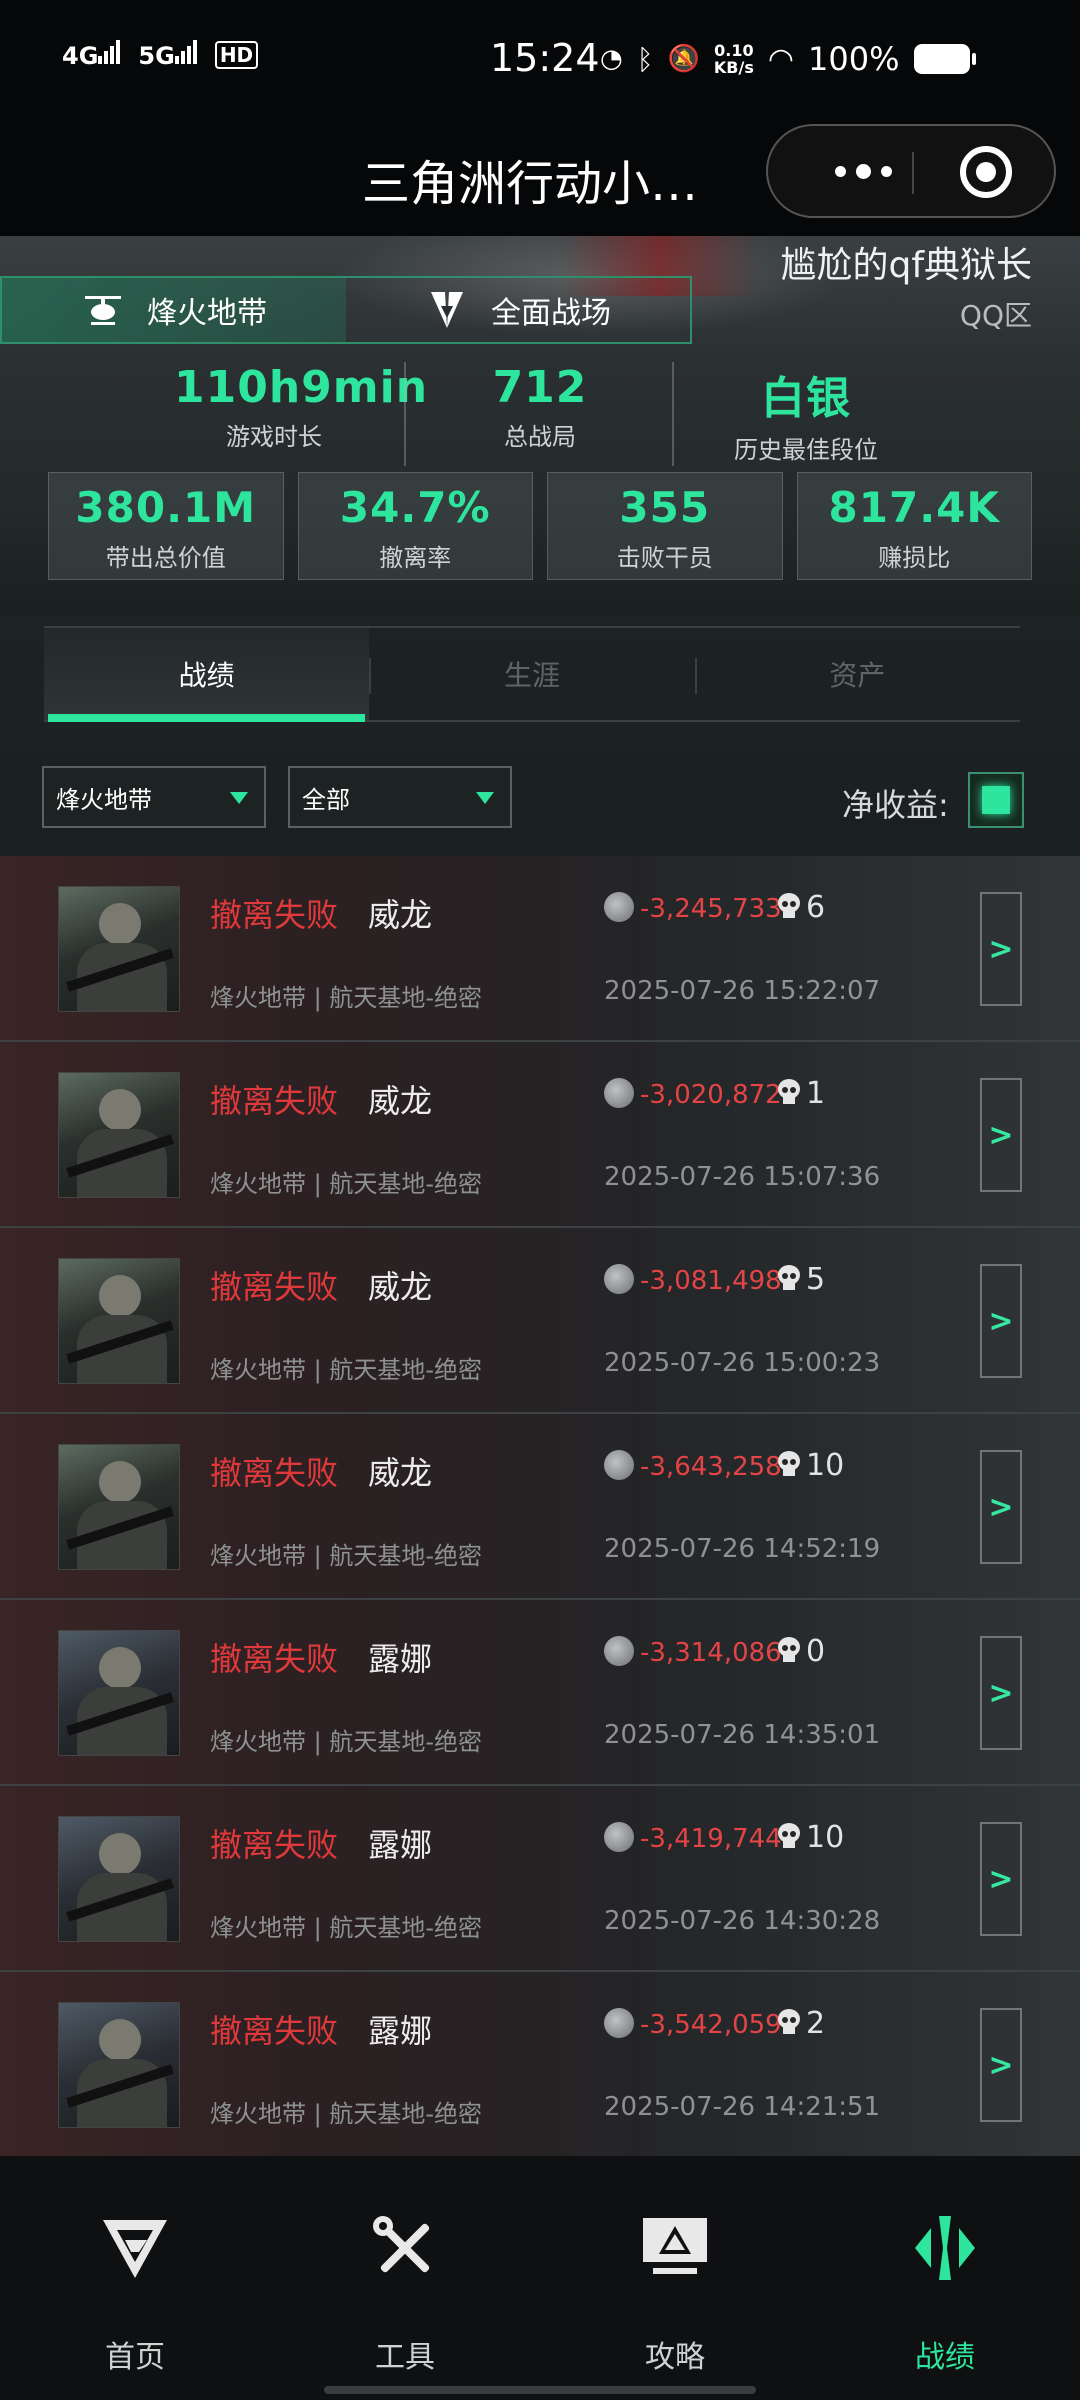  Describe the element at coordinates (806, 398) in the screenshot. I see `stat-value: 白银` at that location.